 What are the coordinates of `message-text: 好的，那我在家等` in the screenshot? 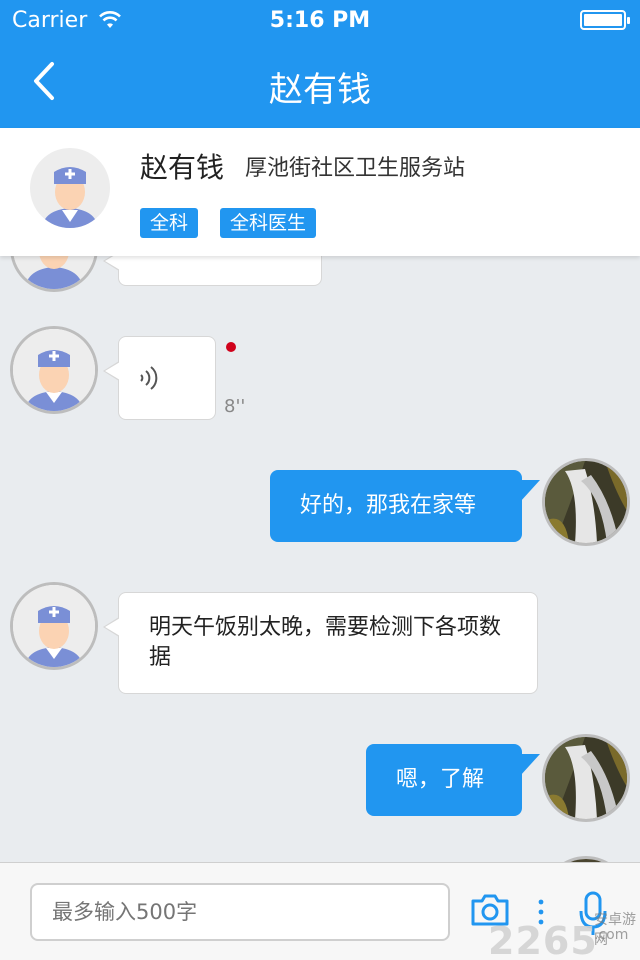 It's located at (388, 505).